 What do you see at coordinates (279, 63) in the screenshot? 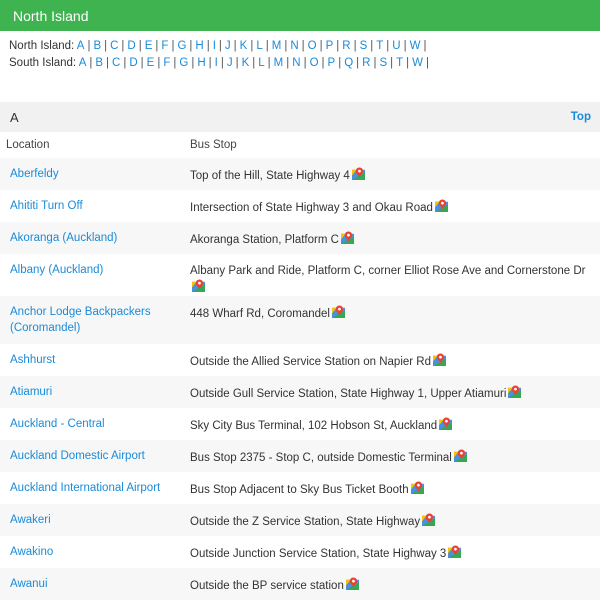
I see `south-letter-m: M` at bounding box center [279, 63].